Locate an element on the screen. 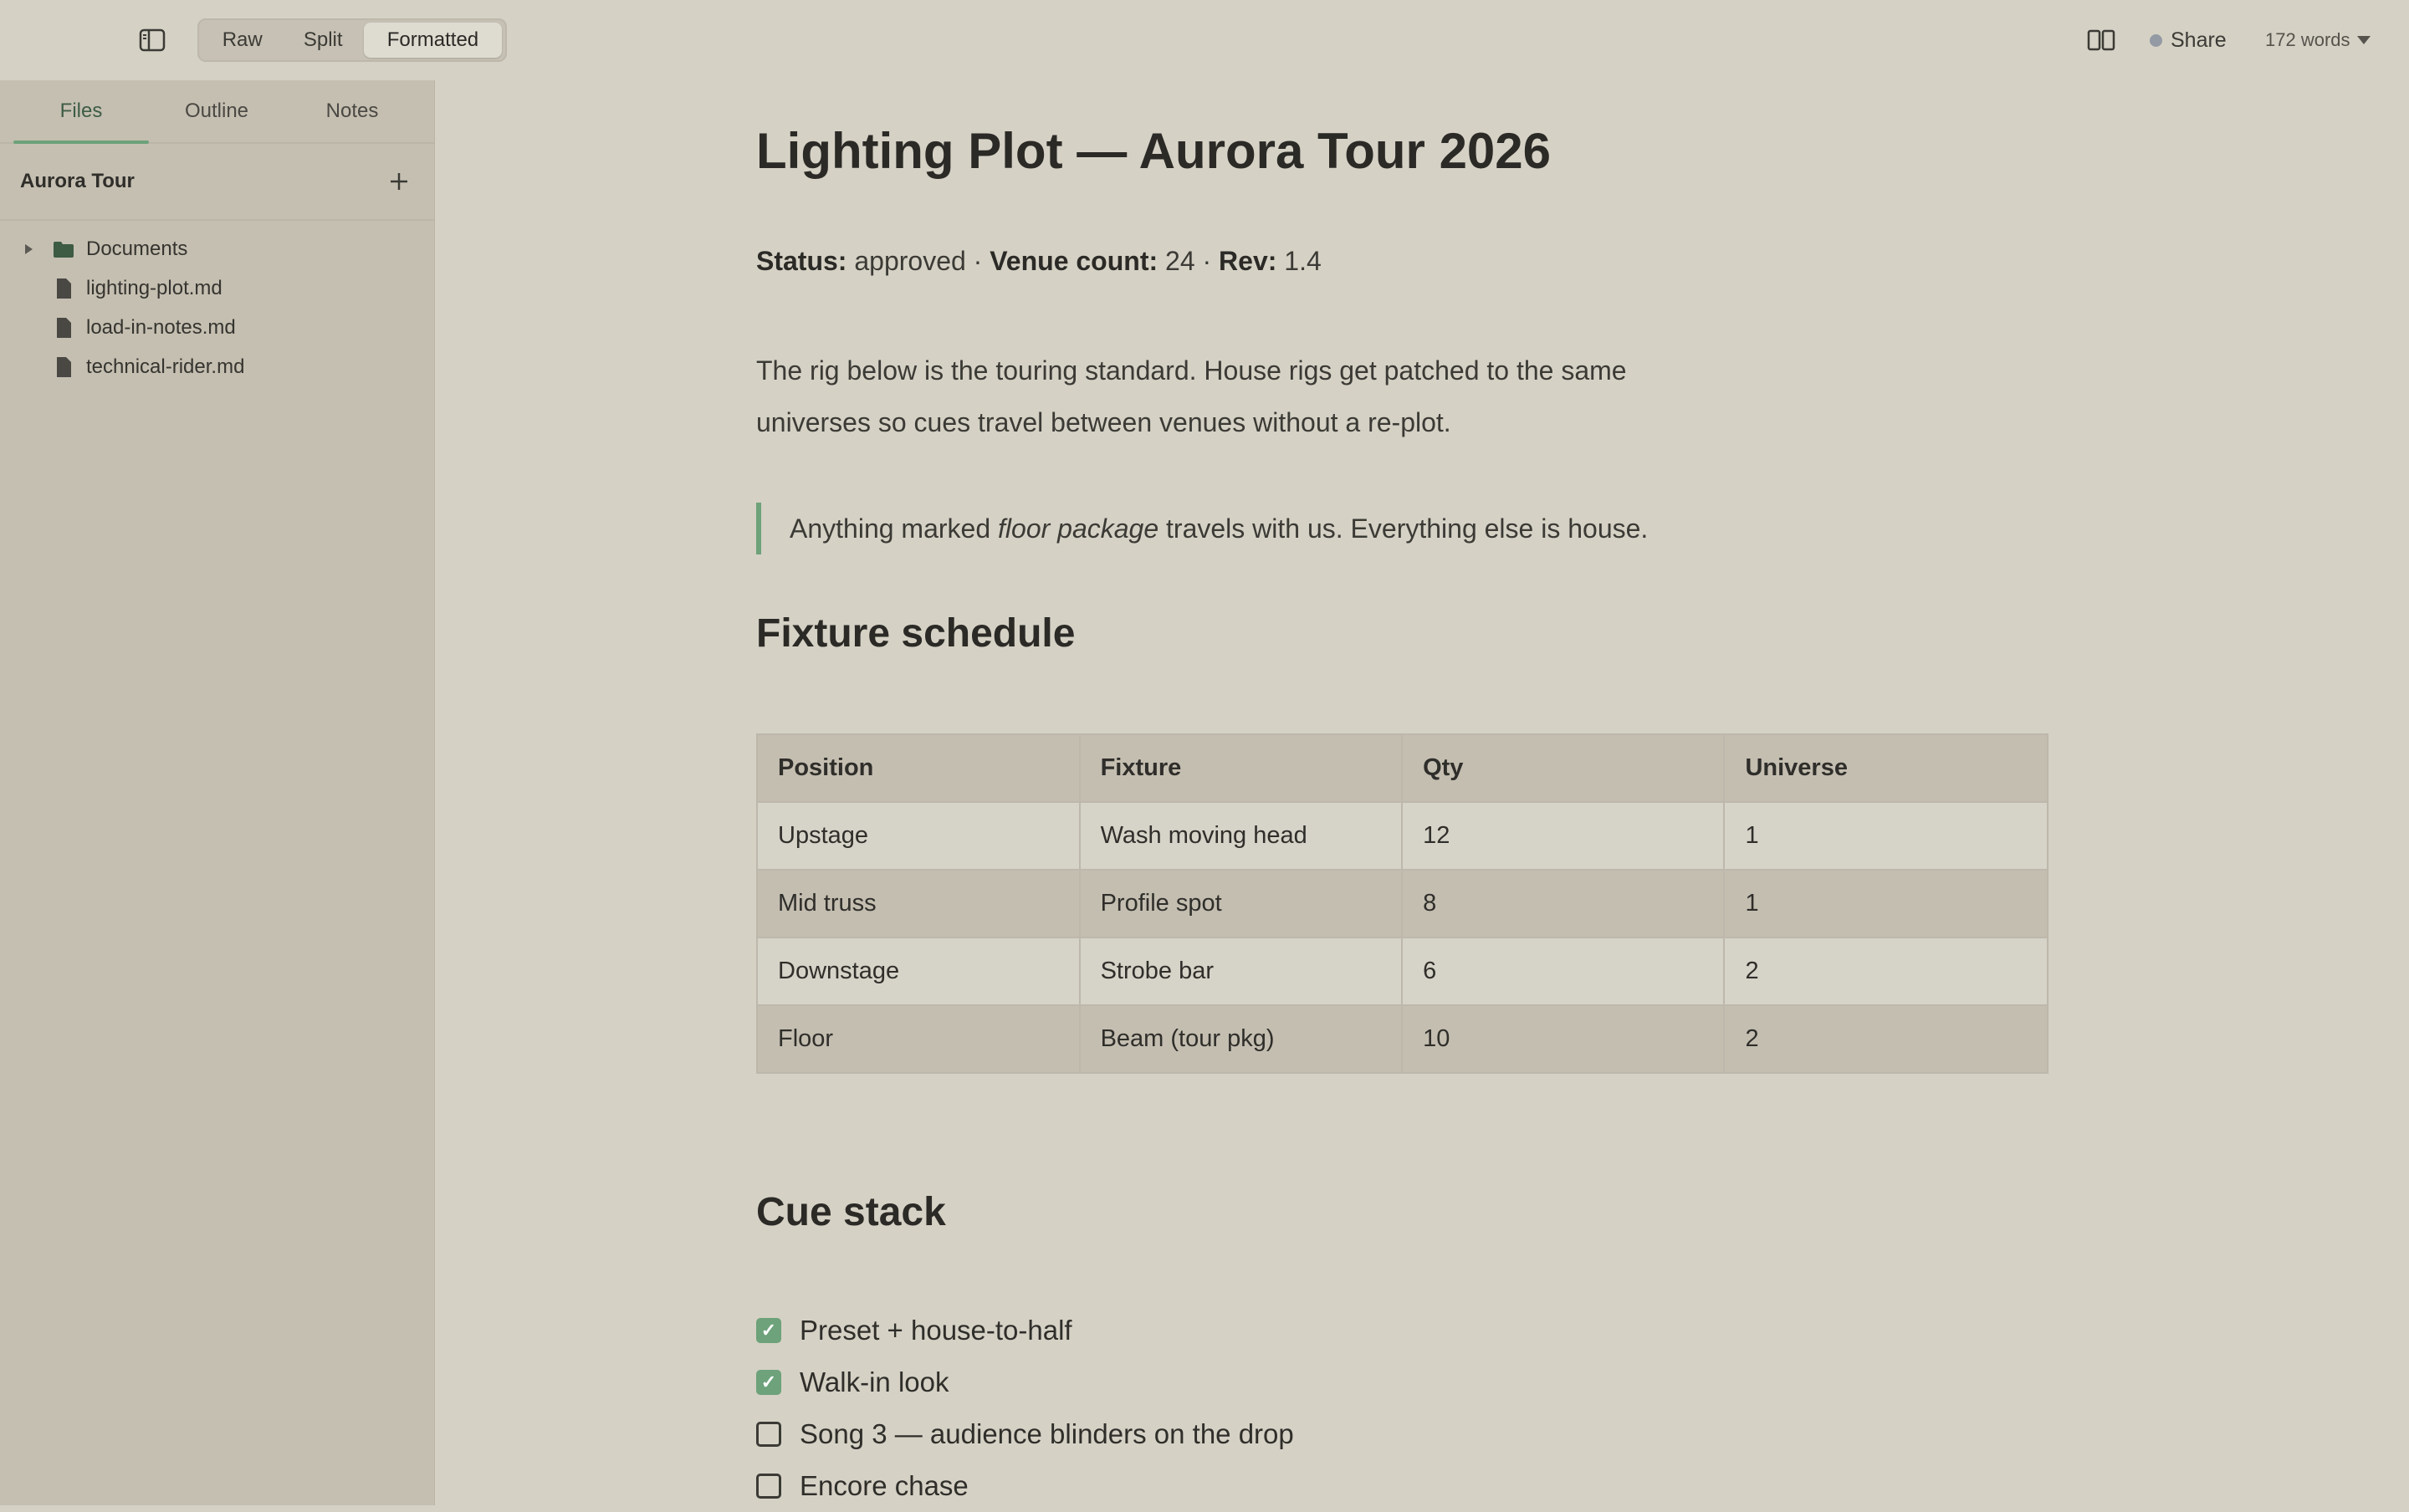 This screenshot has height=1512, width=2409. venue-count-label: Venue count: is located at coordinates (1074, 261).